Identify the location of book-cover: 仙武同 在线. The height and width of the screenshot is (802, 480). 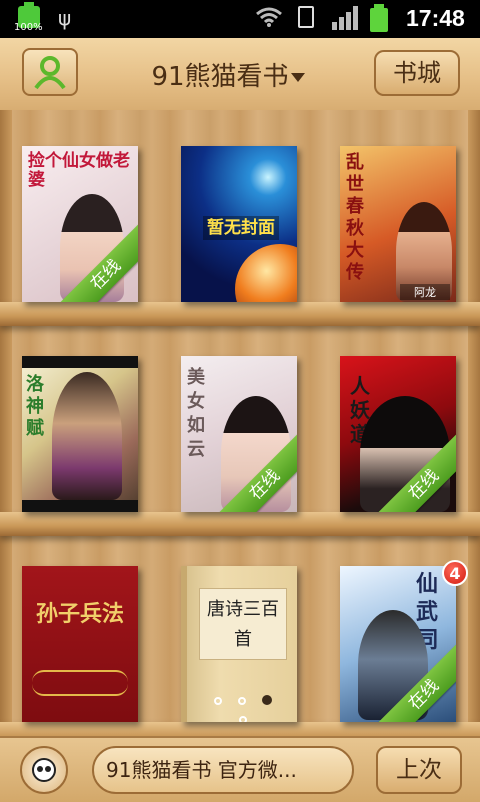
(398, 644).